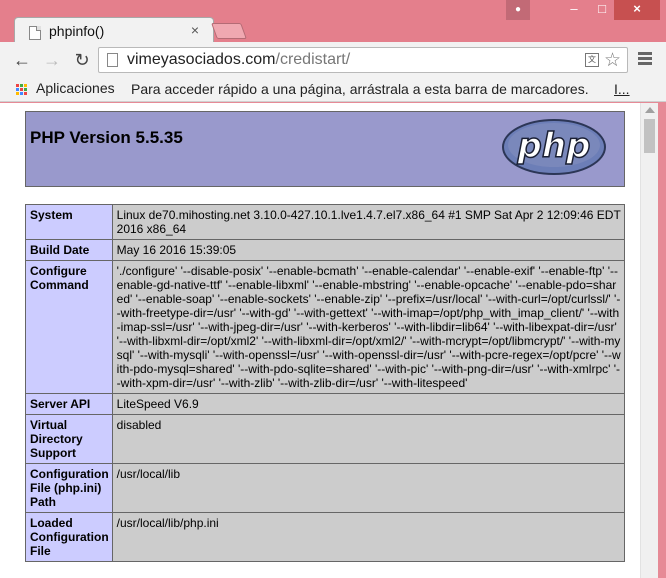  What do you see at coordinates (602, 10) in the screenshot?
I see `maximize-button: □` at bounding box center [602, 10].